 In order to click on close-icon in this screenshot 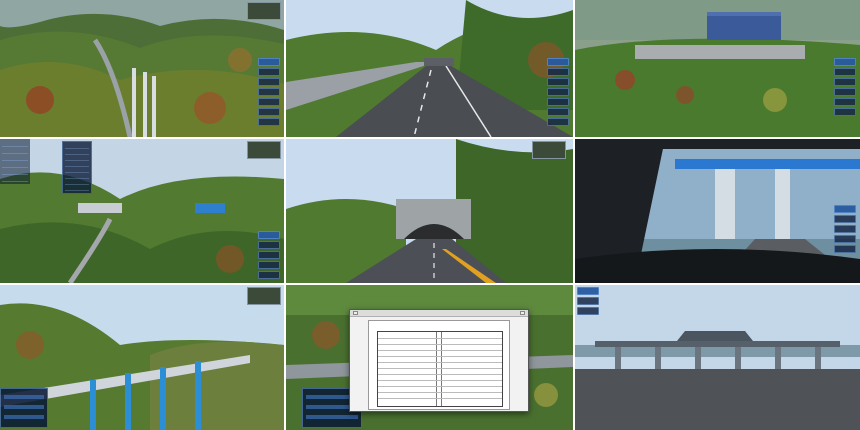, I will do `click(522, 313)`.